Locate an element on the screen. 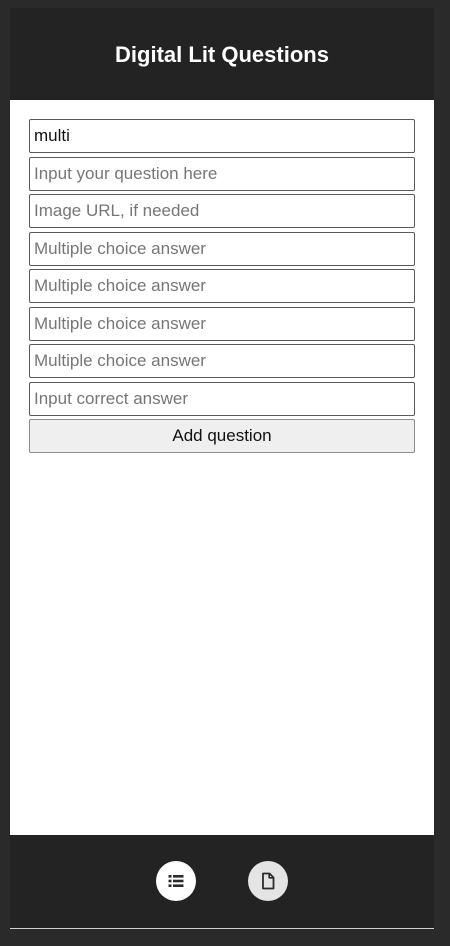 This screenshot has width=450, height=946. app-header: Digital Lit Questions is located at coordinates (222, 54).